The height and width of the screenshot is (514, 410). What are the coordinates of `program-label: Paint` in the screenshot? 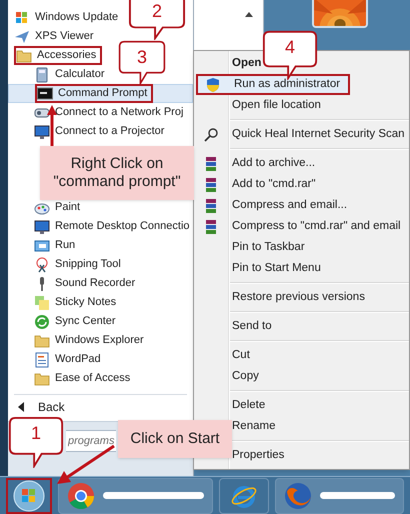 It's located at (67, 207).